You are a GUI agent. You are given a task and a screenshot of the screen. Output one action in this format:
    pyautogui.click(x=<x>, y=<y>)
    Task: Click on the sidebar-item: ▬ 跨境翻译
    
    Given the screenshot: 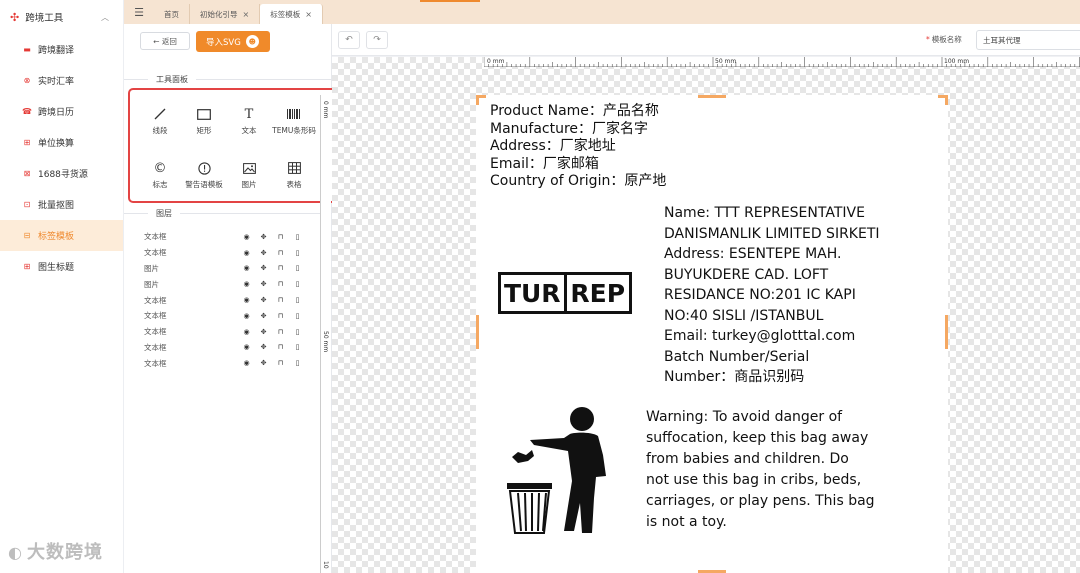 What is the action you would take?
    pyautogui.click(x=61, y=49)
    